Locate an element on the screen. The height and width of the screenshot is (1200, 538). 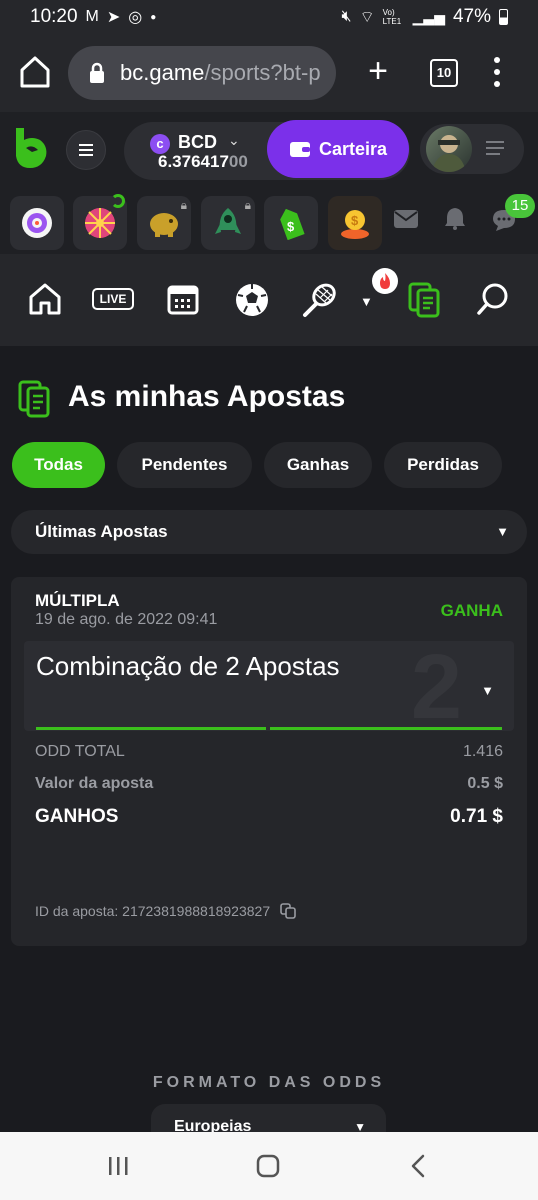
clock: 10:20 is located at coordinates (54, 16).